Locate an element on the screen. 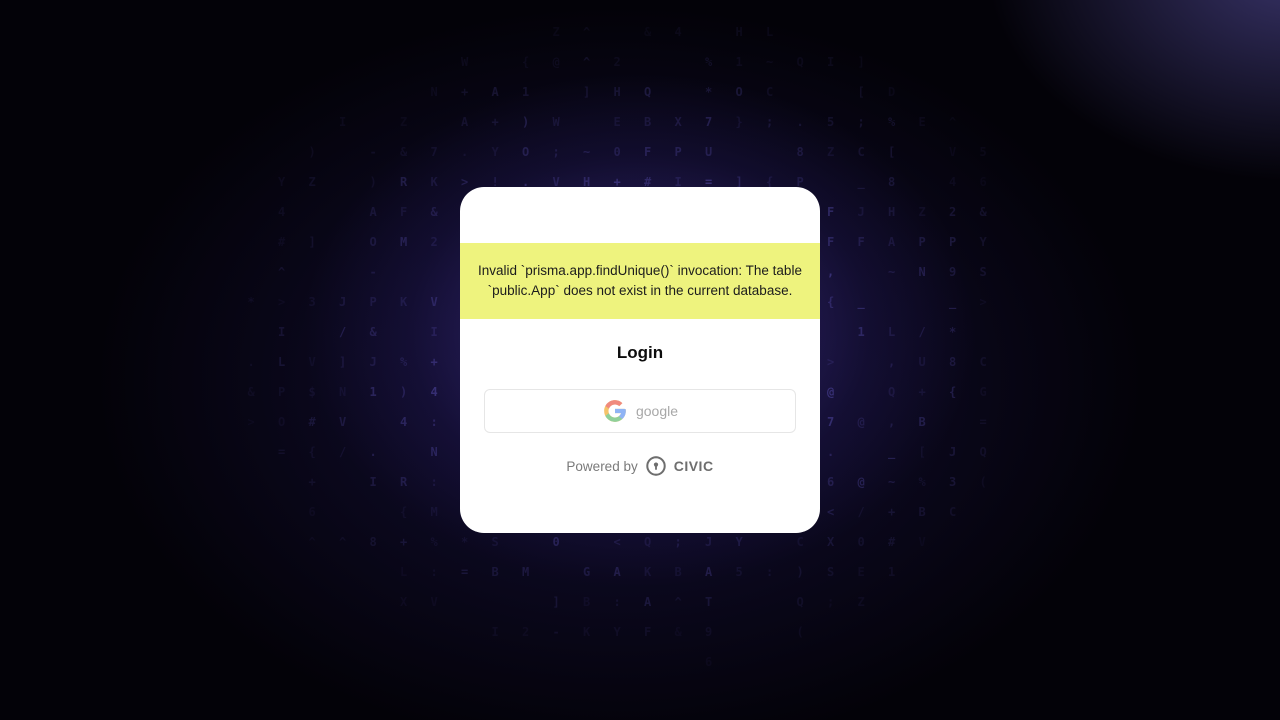  matrix-glyph: U is located at coordinates (922, 362).